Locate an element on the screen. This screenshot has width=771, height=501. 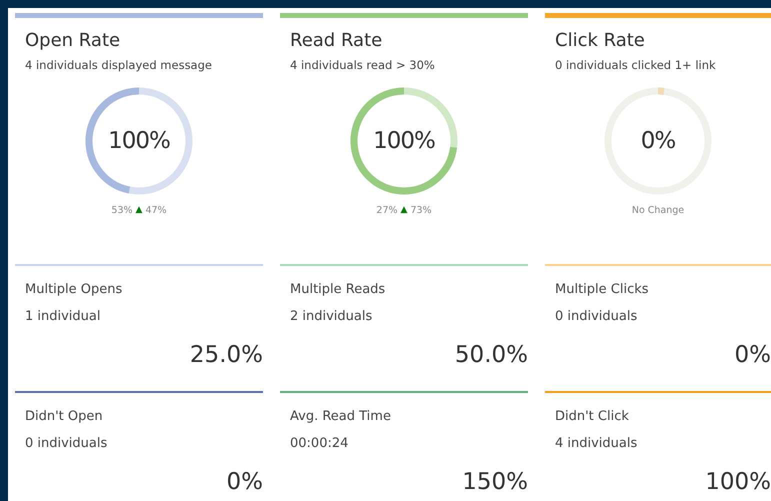
stat-value: 150% is located at coordinates (495, 482).